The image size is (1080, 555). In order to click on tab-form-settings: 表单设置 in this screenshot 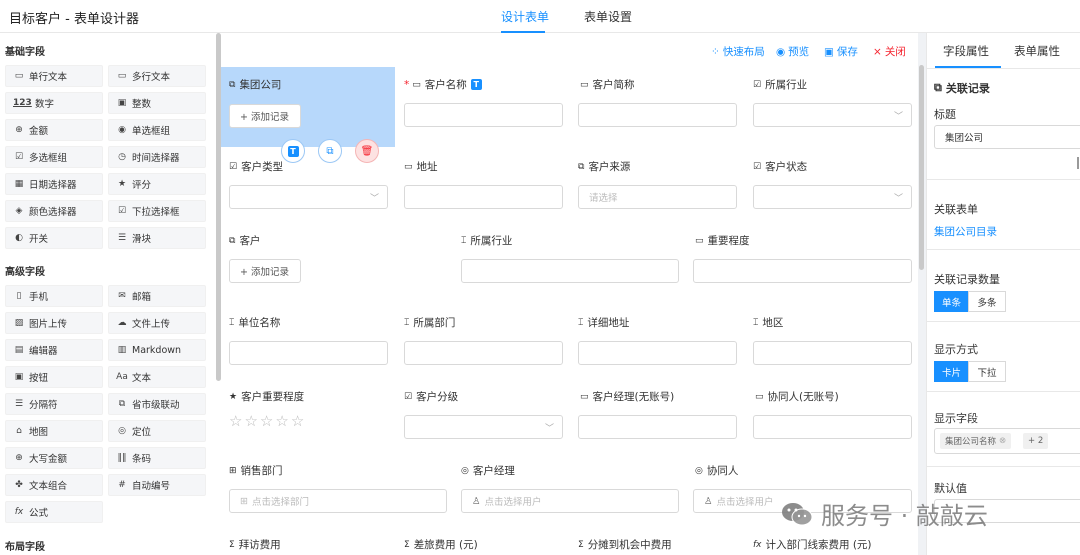, I will do `click(608, 16)`.